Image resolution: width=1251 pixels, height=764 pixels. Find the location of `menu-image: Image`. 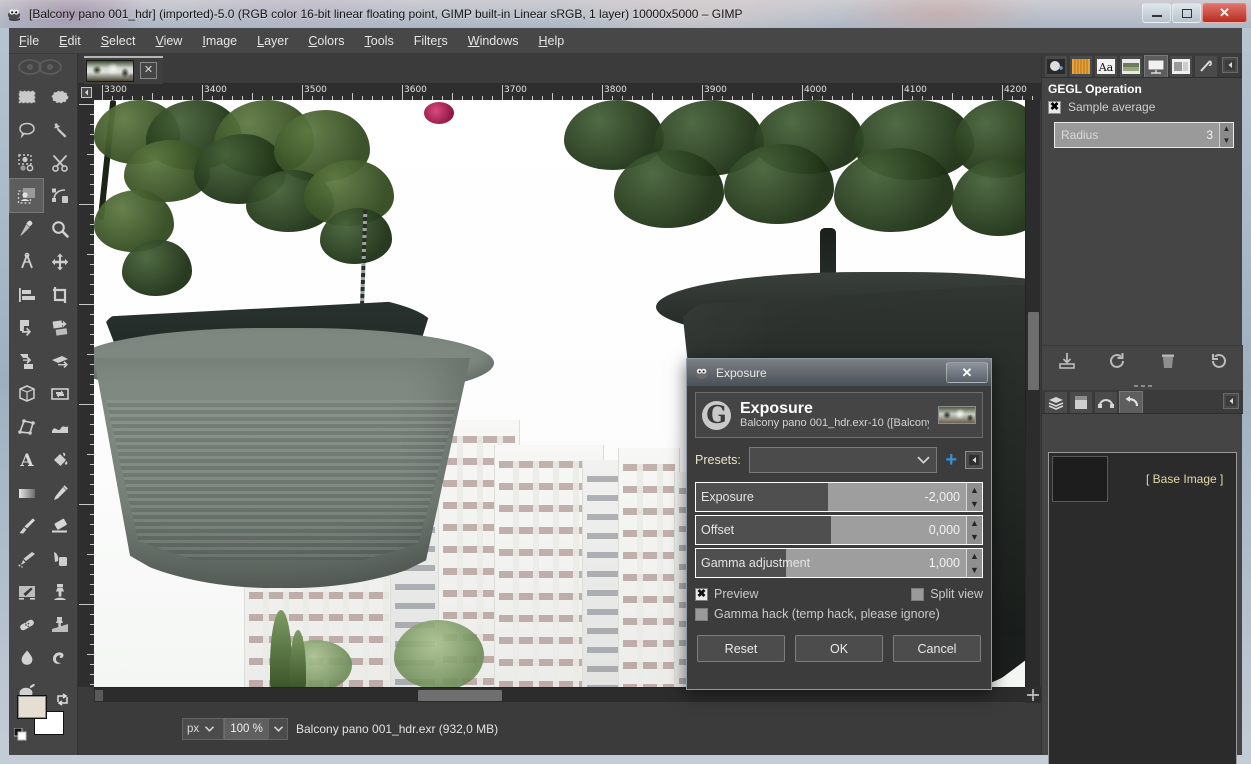

menu-image: Image is located at coordinates (219, 41).